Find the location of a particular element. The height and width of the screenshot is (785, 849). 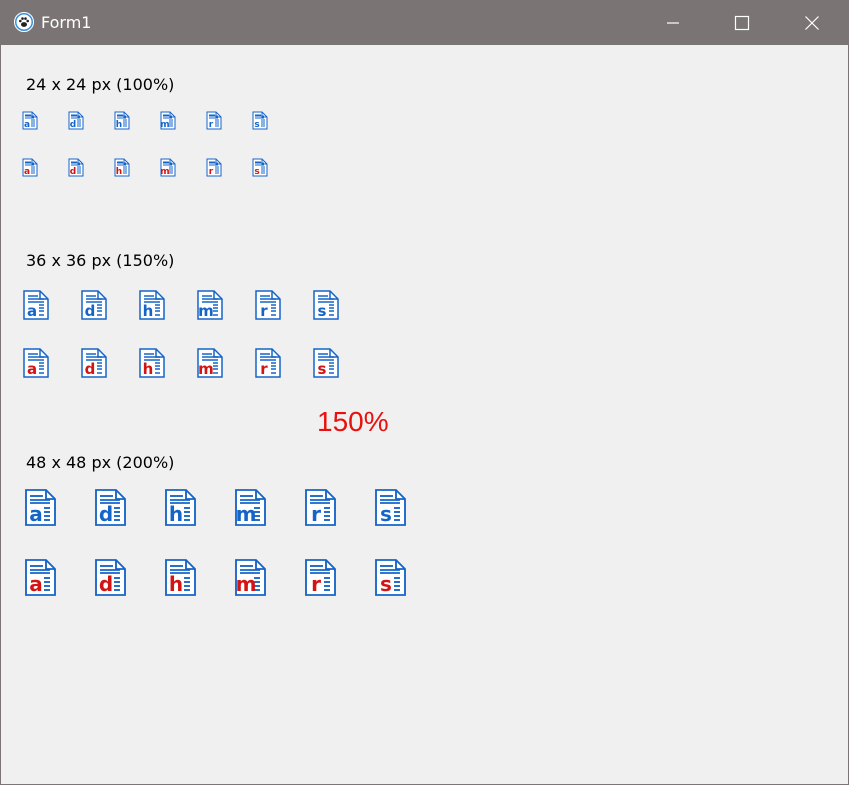

minimize-icon is located at coordinates (673, 23).